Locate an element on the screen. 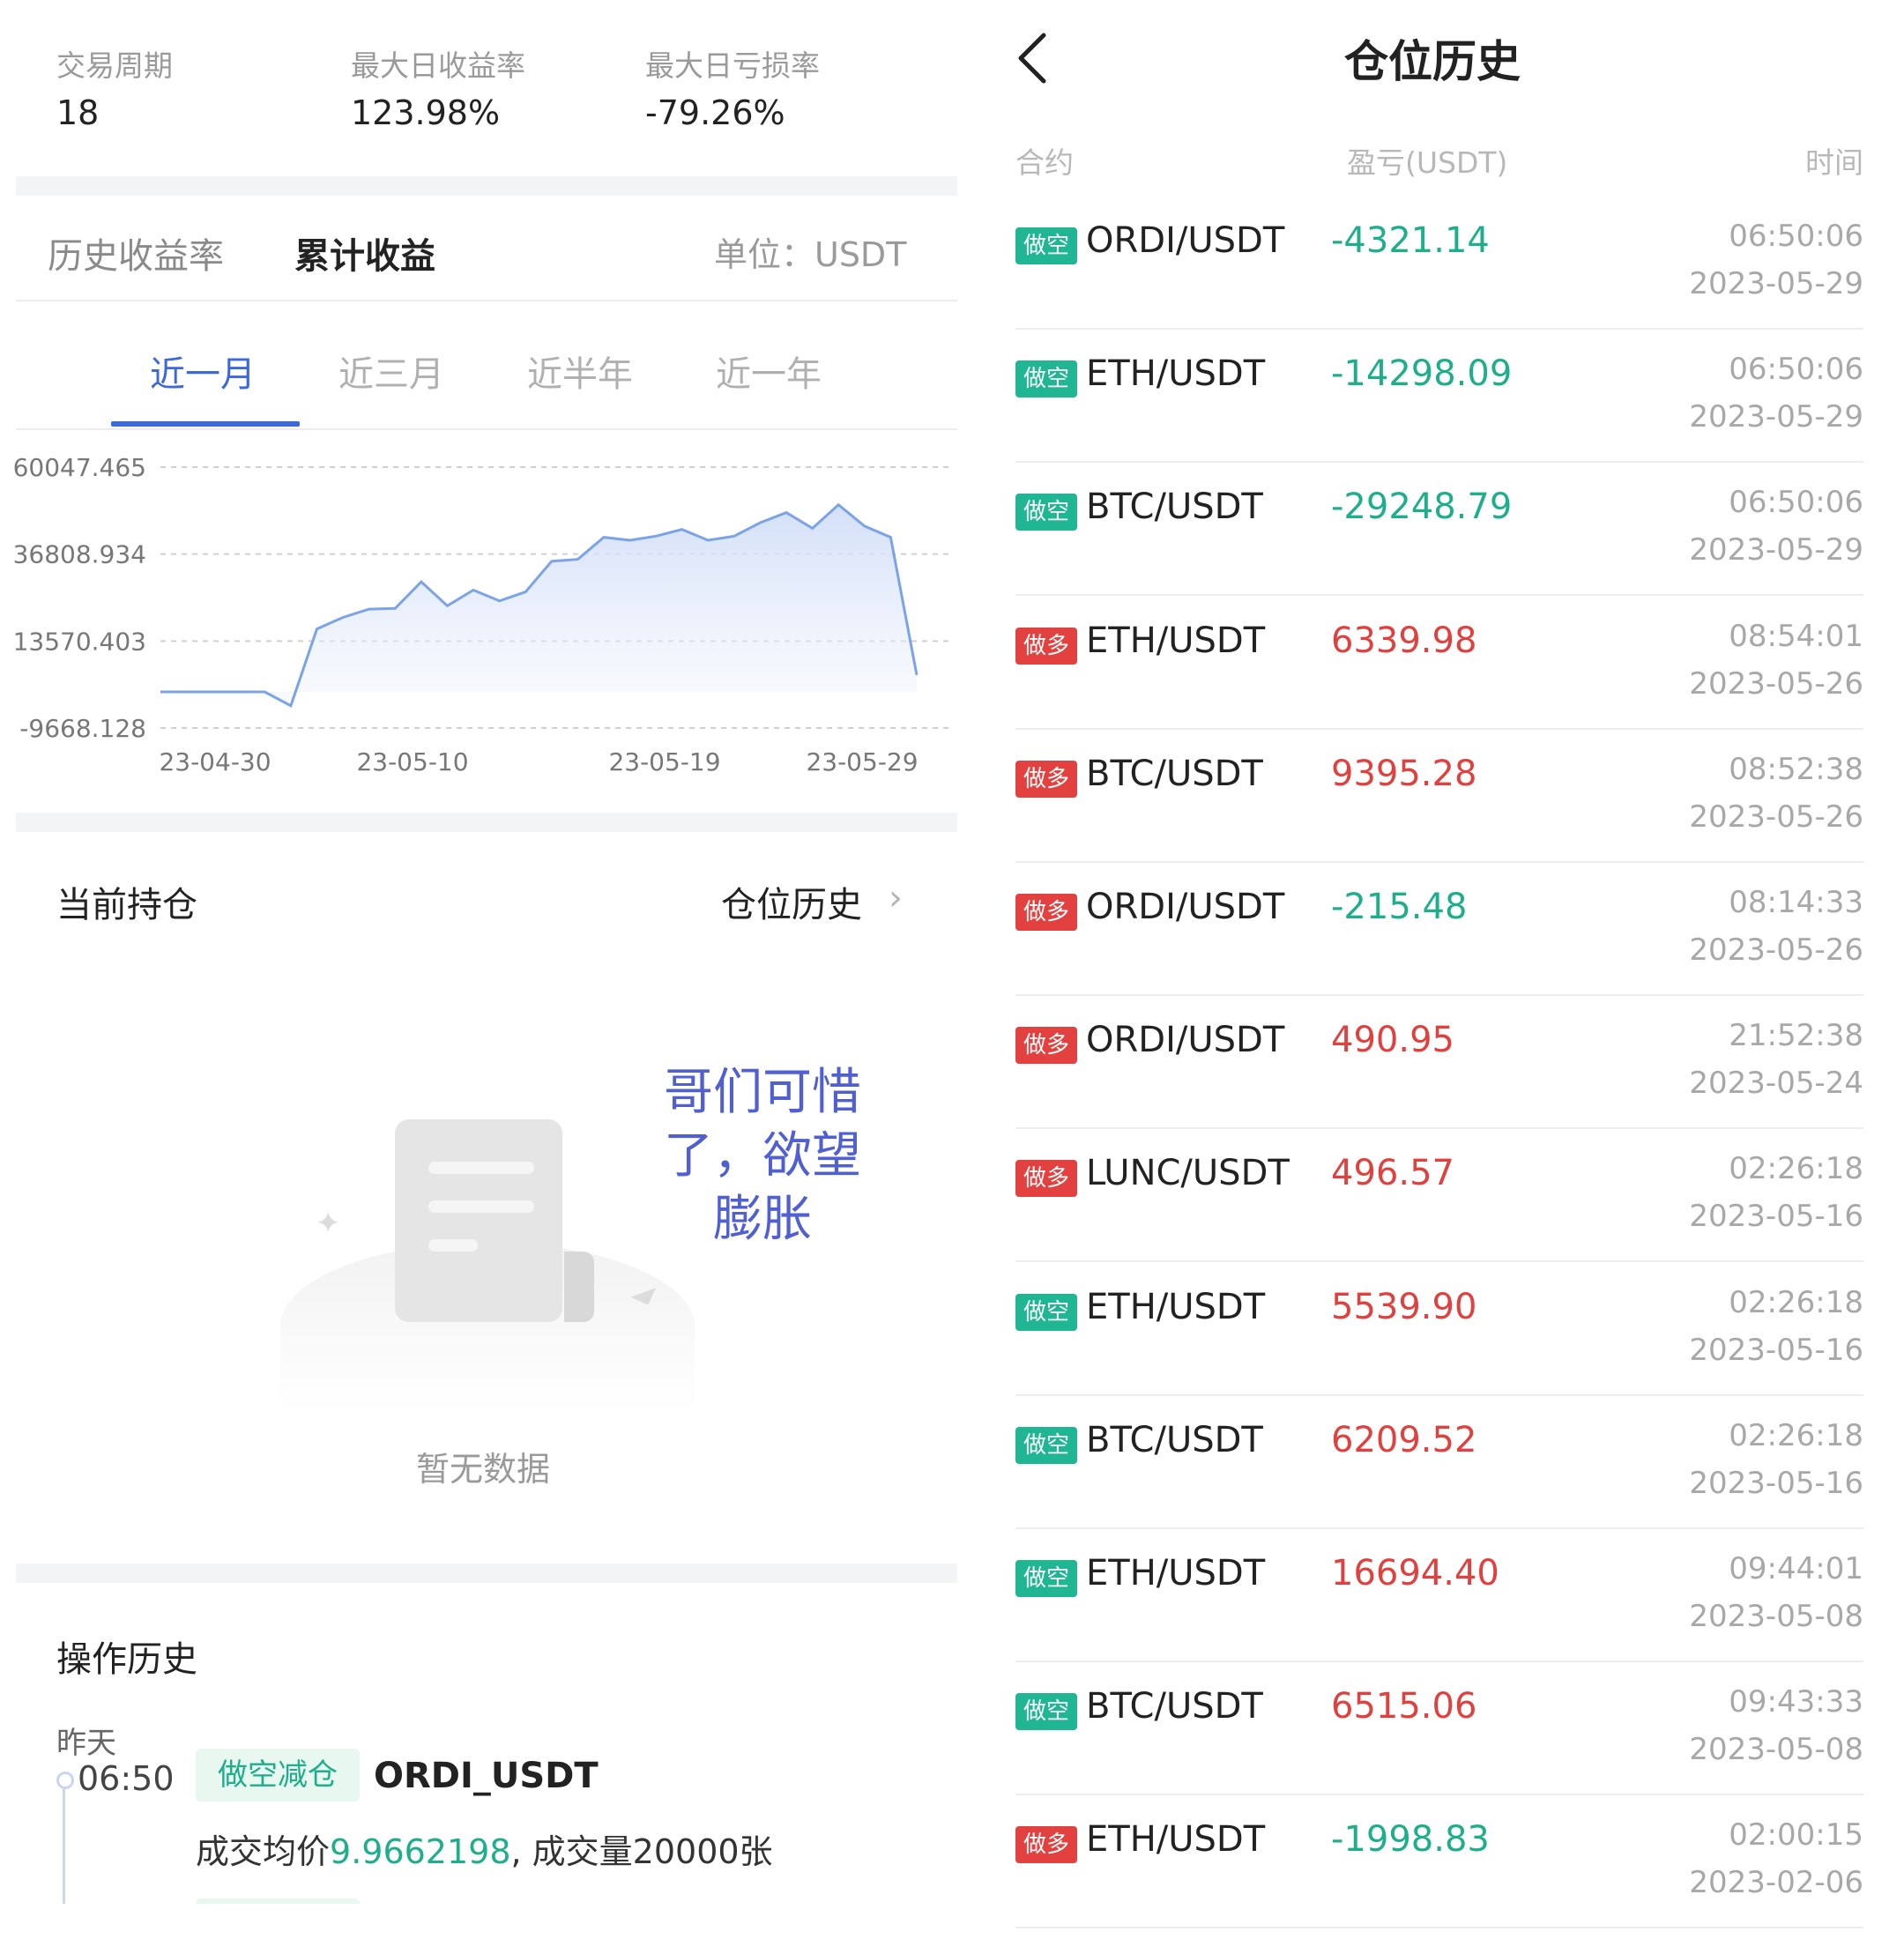 The width and height of the screenshot is (1904, 1939). date-value: 2023-02-06 is located at coordinates (1776, 1883).